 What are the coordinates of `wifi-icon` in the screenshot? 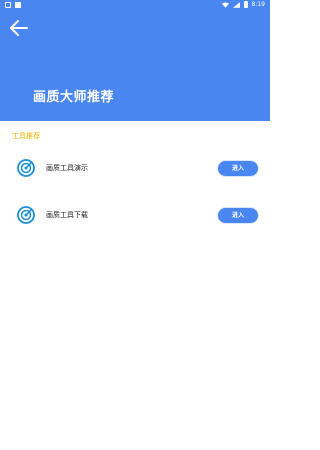 It's located at (225, 5).